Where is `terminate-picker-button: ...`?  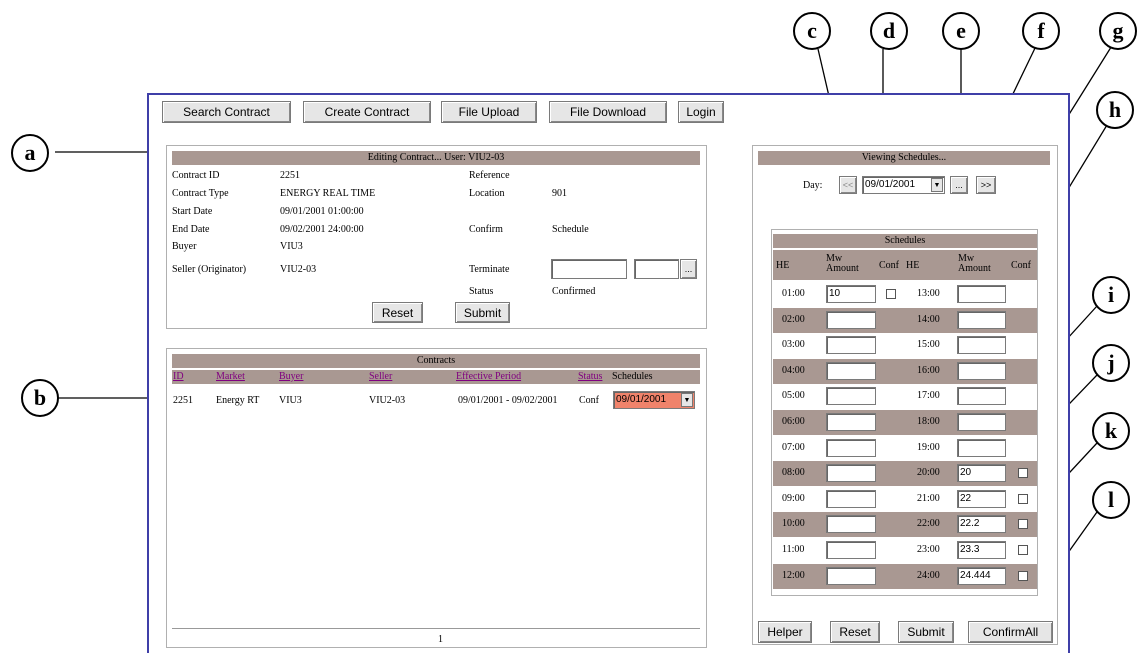 terminate-picker-button: ... is located at coordinates (688, 269).